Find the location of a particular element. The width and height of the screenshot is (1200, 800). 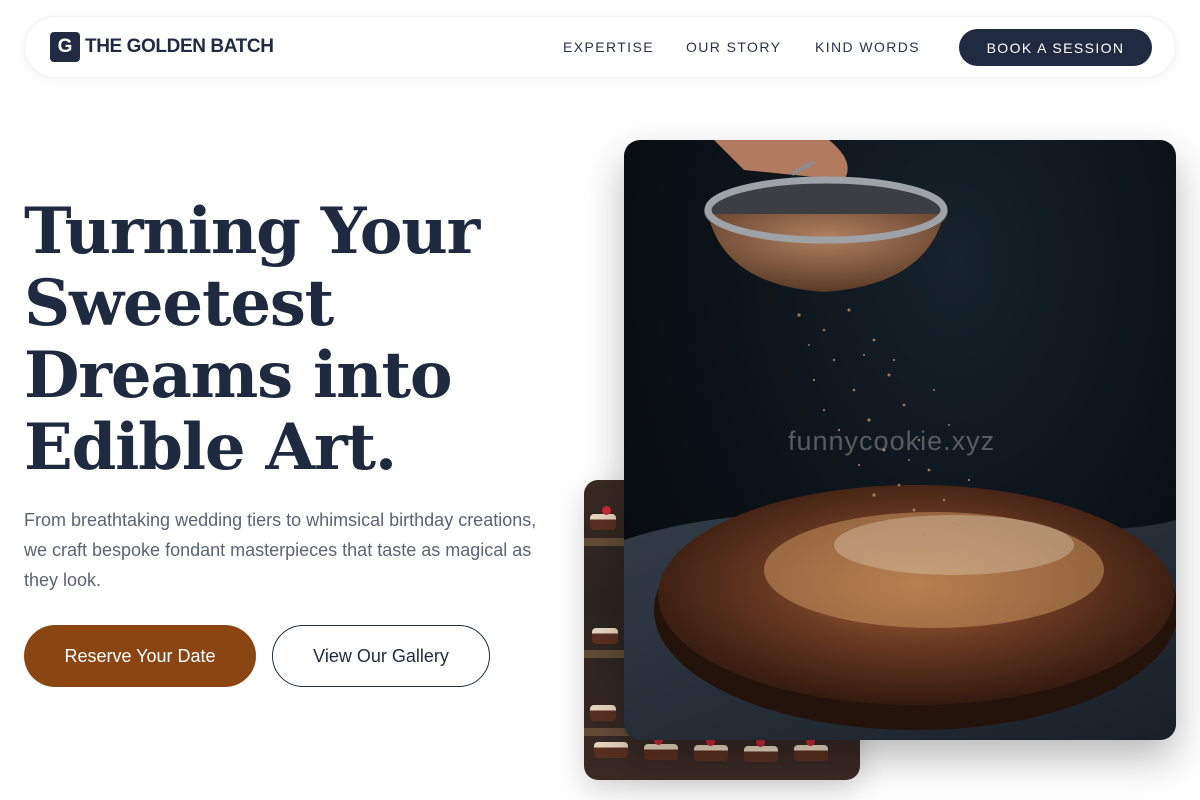

reserve-date-button: Reserve Your Date is located at coordinates (140, 656).